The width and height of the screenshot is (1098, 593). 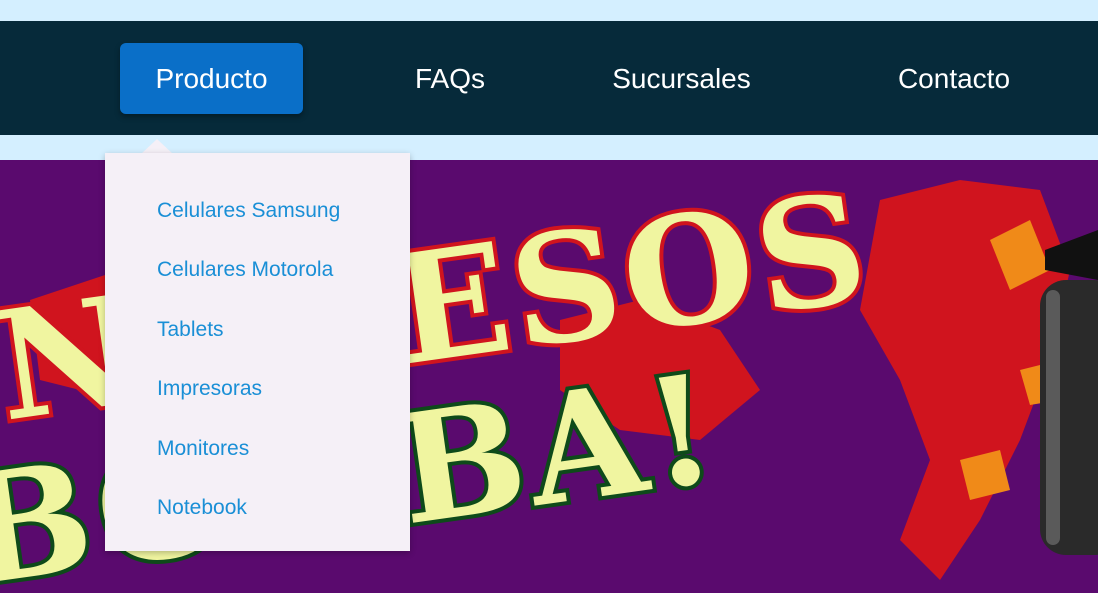 What do you see at coordinates (549, 10) in the screenshot?
I see `top-strip` at bounding box center [549, 10].